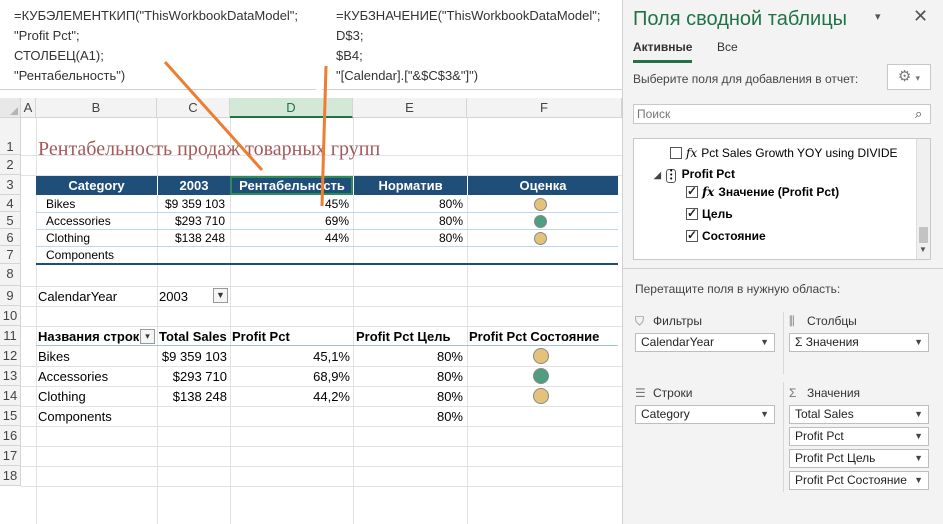  What do you see at coordinates (10, 476) in the screenshot?
I see `row-header-18: 18` at bounding box center [10, 476].